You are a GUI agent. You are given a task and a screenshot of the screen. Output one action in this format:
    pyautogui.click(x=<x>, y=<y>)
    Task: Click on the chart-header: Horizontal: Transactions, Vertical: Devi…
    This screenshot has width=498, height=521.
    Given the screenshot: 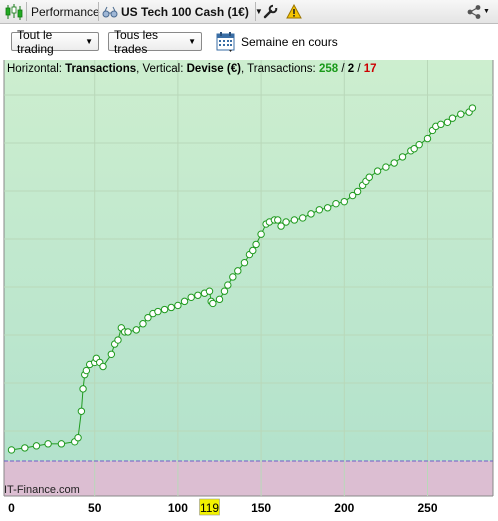 What is the action you would take?
    pyautogui.click(x=192, y=69)
    